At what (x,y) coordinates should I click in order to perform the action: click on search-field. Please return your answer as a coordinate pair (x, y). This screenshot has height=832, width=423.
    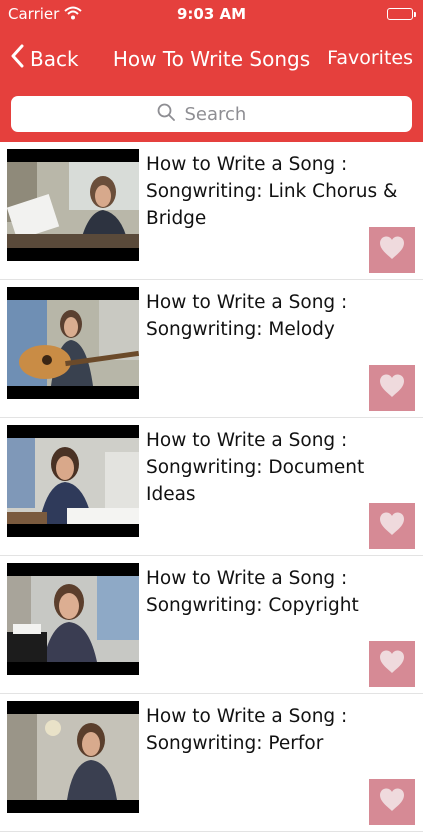
    Looking at the image, I should click on (211, 114).